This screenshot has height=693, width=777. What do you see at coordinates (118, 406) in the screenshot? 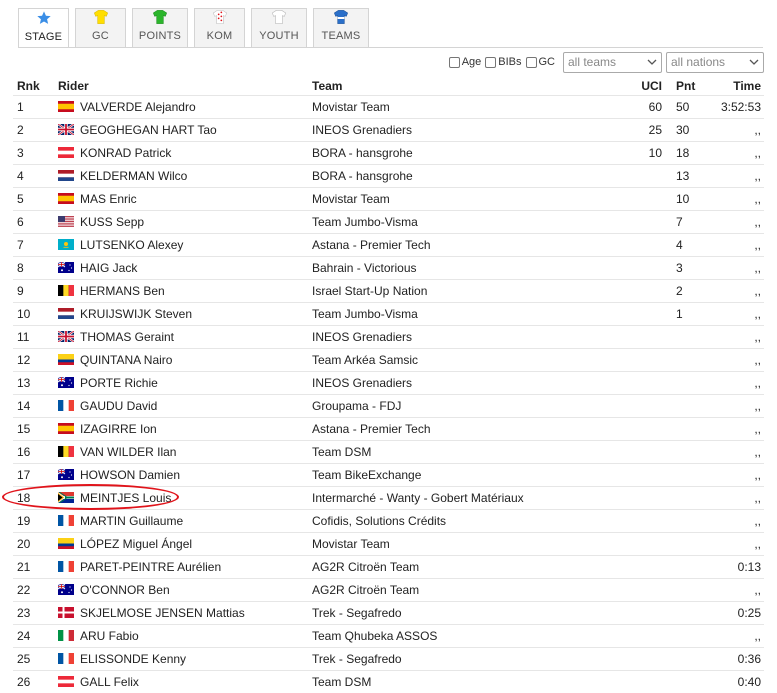
I see `rider-link: GAUDU David` at bounding box center [118, 406].